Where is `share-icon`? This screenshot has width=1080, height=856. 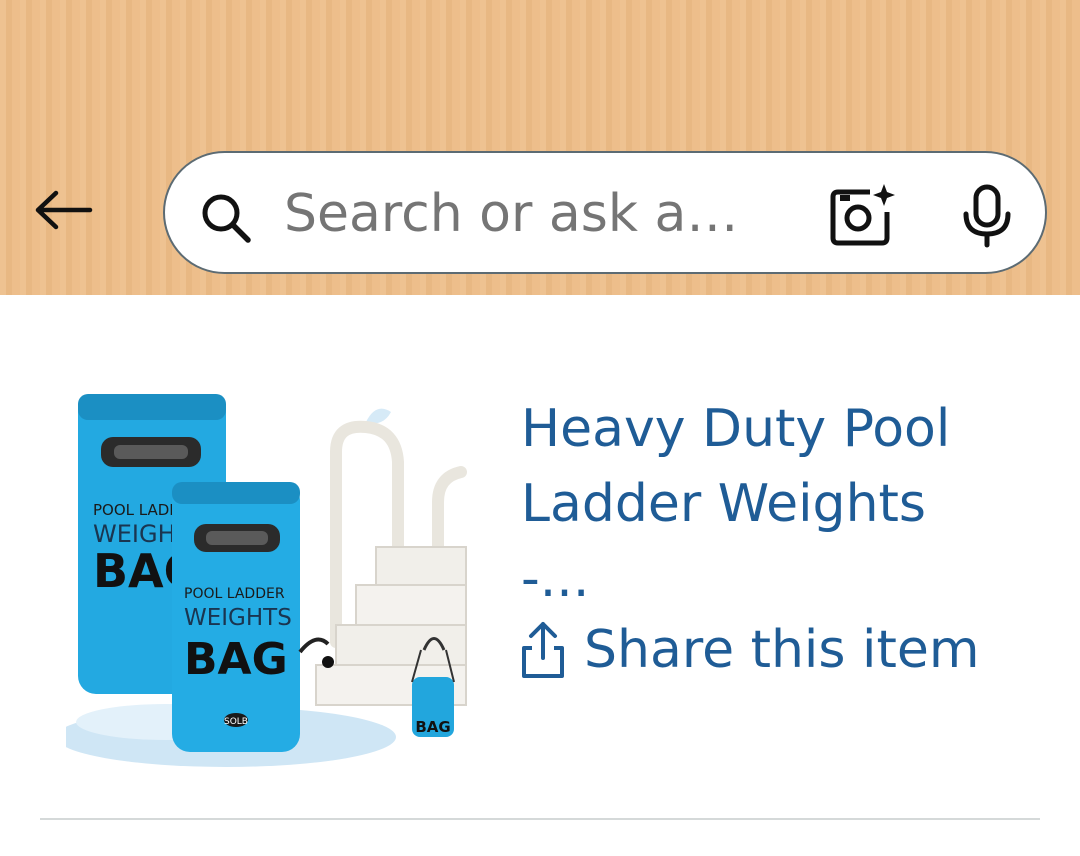 share-icon is located at coordinates (543, 650).